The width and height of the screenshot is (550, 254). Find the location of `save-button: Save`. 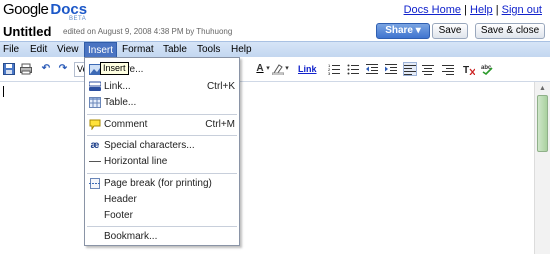

save-button: Save is located at coordinates (450, 31).